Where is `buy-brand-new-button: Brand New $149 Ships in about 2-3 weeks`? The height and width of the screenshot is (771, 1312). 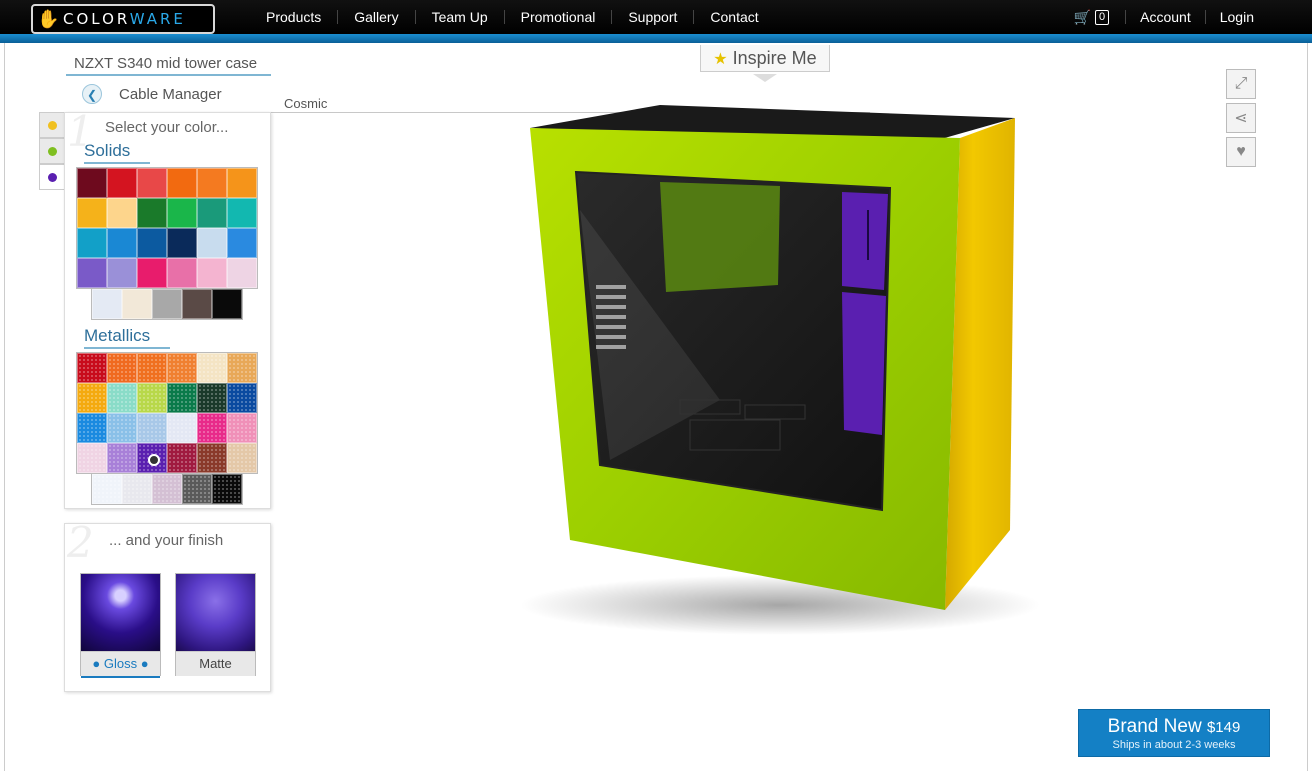 buy-brand-new-button: Brand New $149 Ships in about 2-3 weeks is located at coordinates (1174, 733).